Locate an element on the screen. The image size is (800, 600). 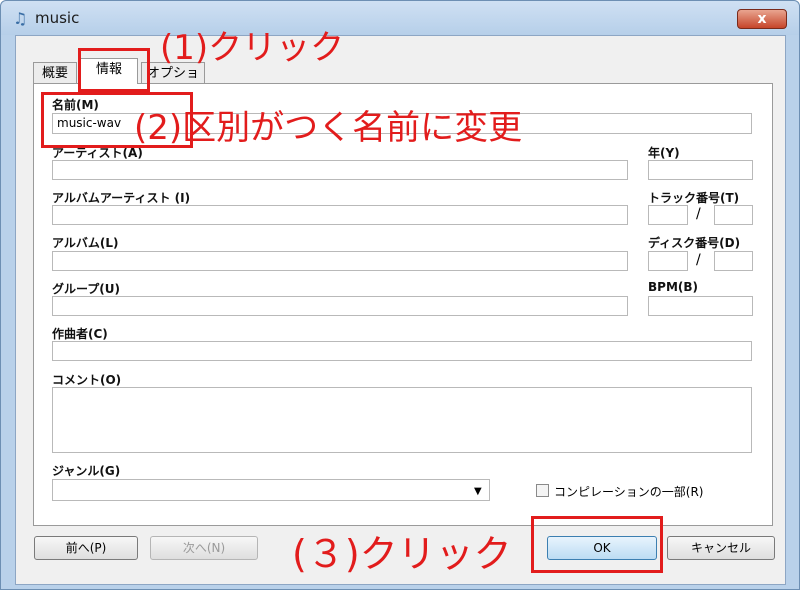
highlight-ok-button is located at coordinates (597, 544).